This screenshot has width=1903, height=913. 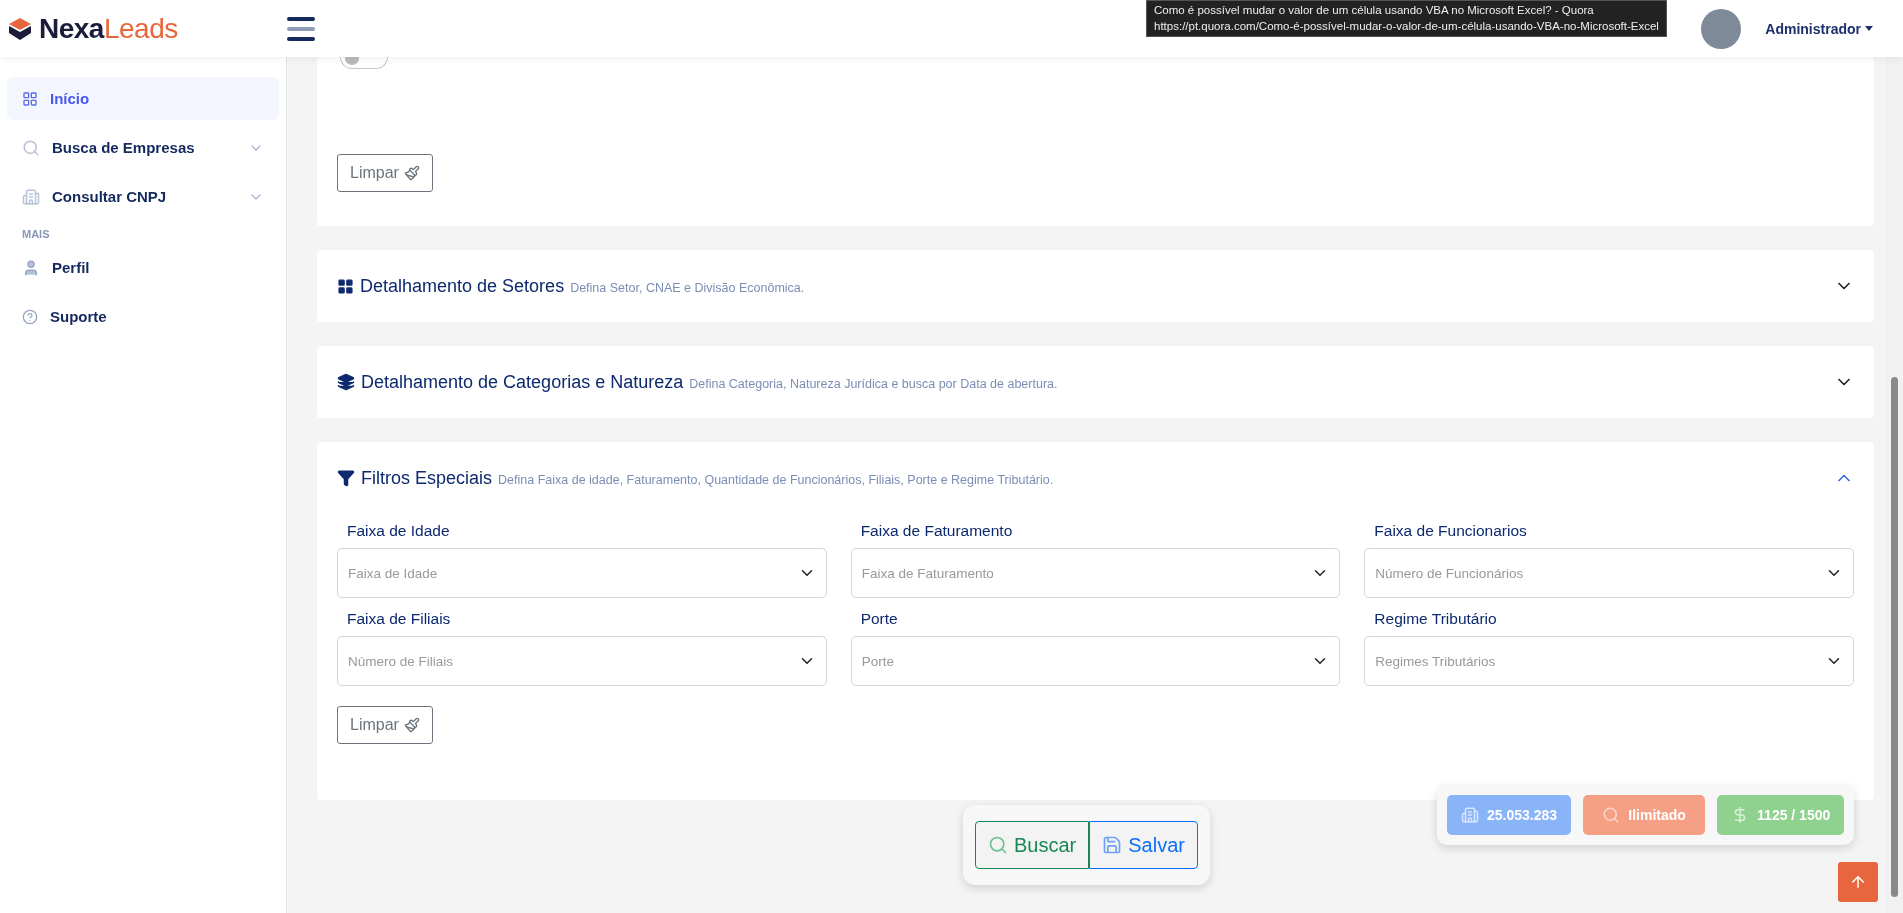 What do you see at coordinates (20, 28) in the screenshot?
I see `logo-icon` at bounding box center [20, 28].